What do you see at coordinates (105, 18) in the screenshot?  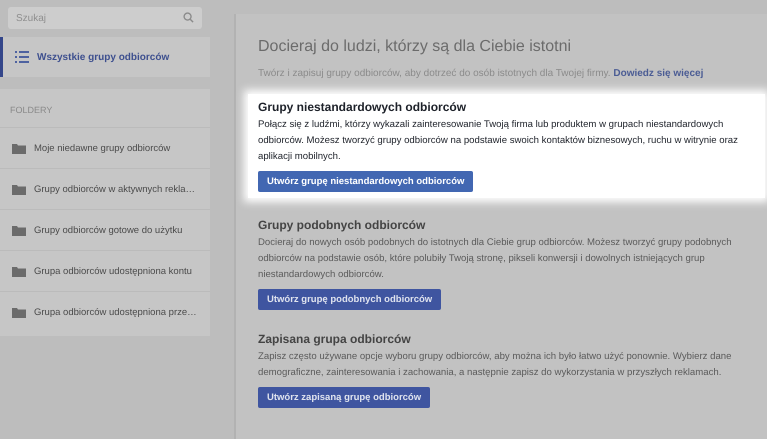 I see `search-field: Szukaj` at bounding box center [105, 18].